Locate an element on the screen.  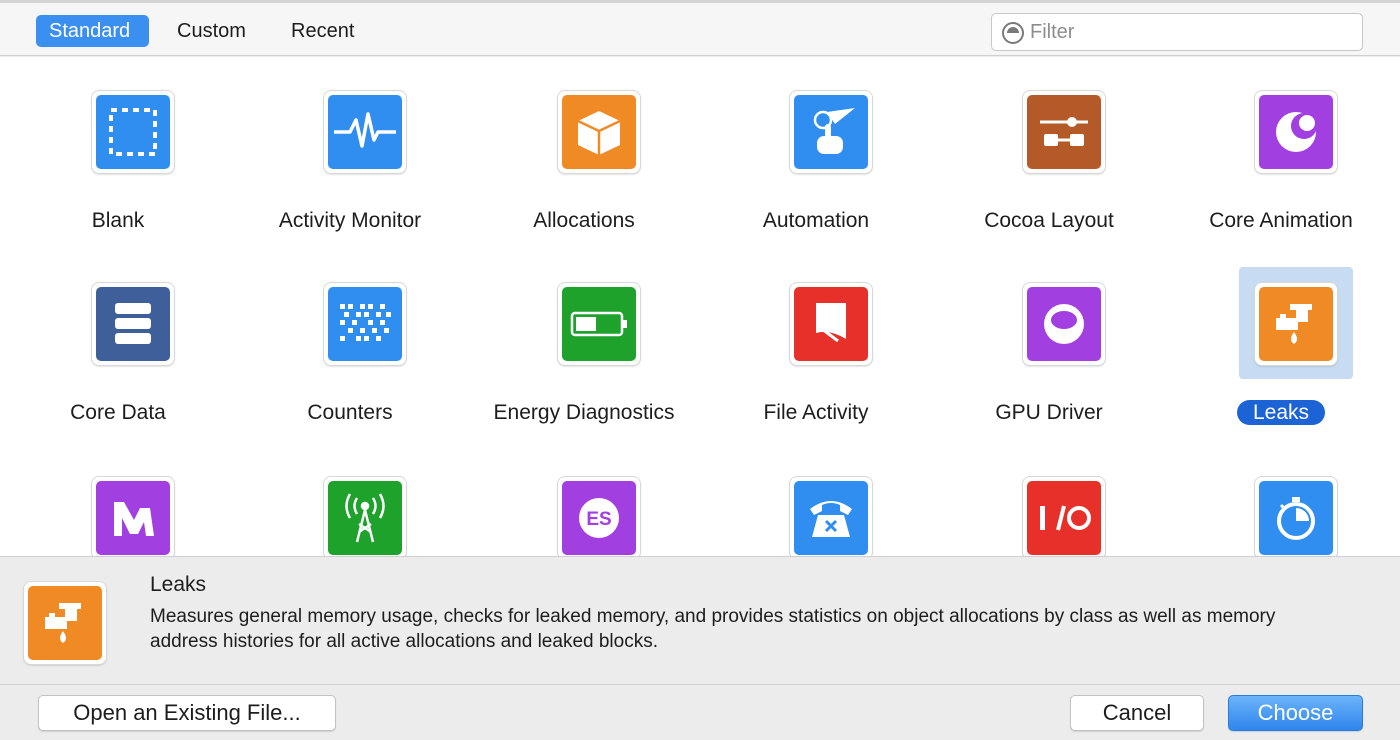
core-data-icon is located at coordinates (133, 324).